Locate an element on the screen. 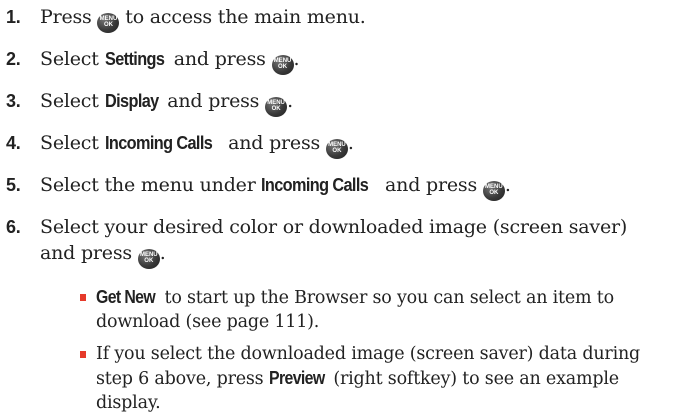 This screenshot has height=416, width=673. step-number: 5. is located at coordinates (13, 185).